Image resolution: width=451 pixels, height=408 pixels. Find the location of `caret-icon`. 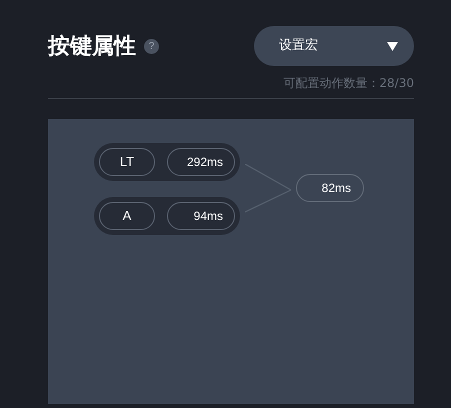

caret-icon is located at coordinates (392, 46).